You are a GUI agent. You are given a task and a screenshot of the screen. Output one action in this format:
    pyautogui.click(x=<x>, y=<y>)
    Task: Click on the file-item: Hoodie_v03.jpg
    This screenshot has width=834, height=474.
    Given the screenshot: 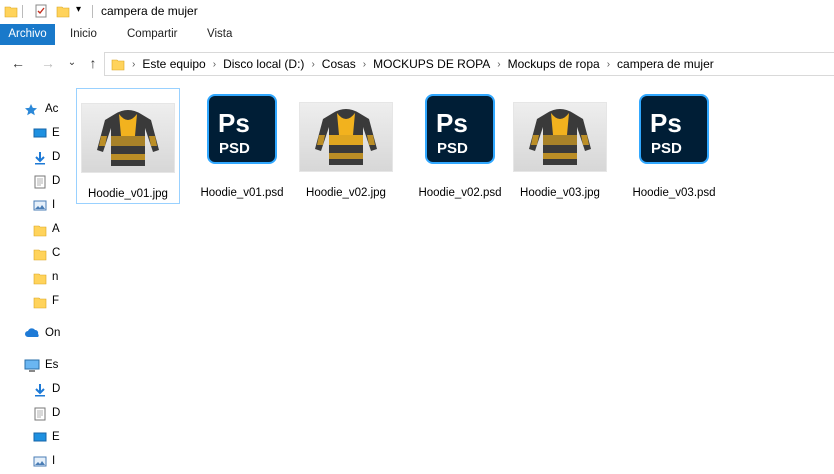 What is the action you would take?
    pyautogui.click(x=560, y=146)
    